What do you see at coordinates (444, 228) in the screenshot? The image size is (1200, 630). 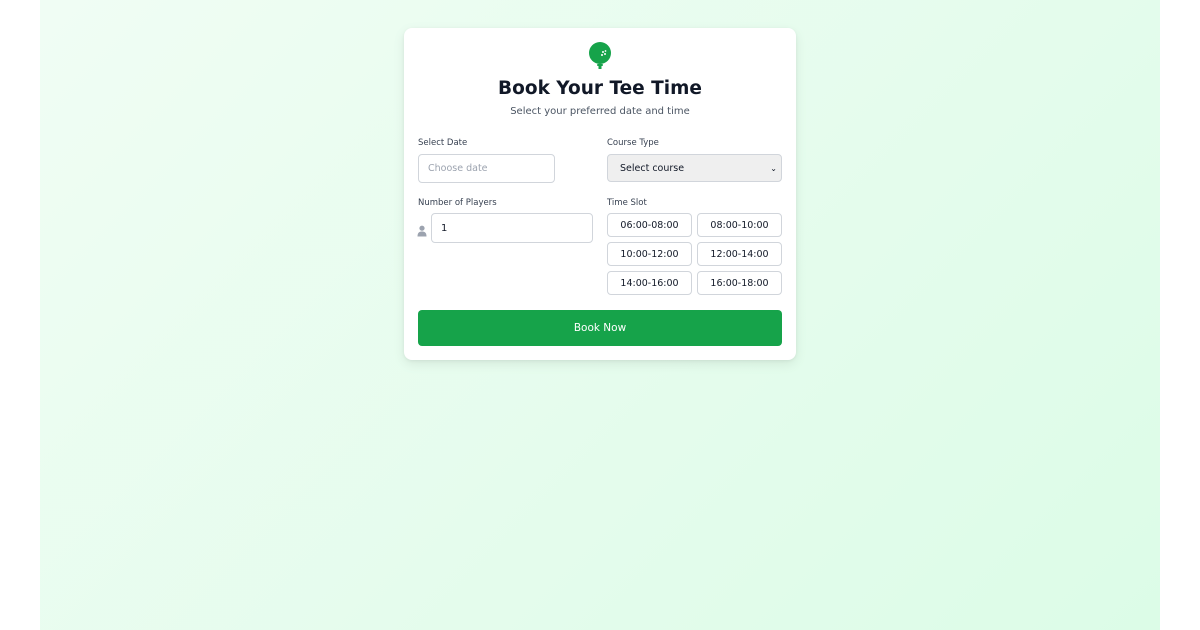 I see `players-value: 1` at bounding box center [444, 228].